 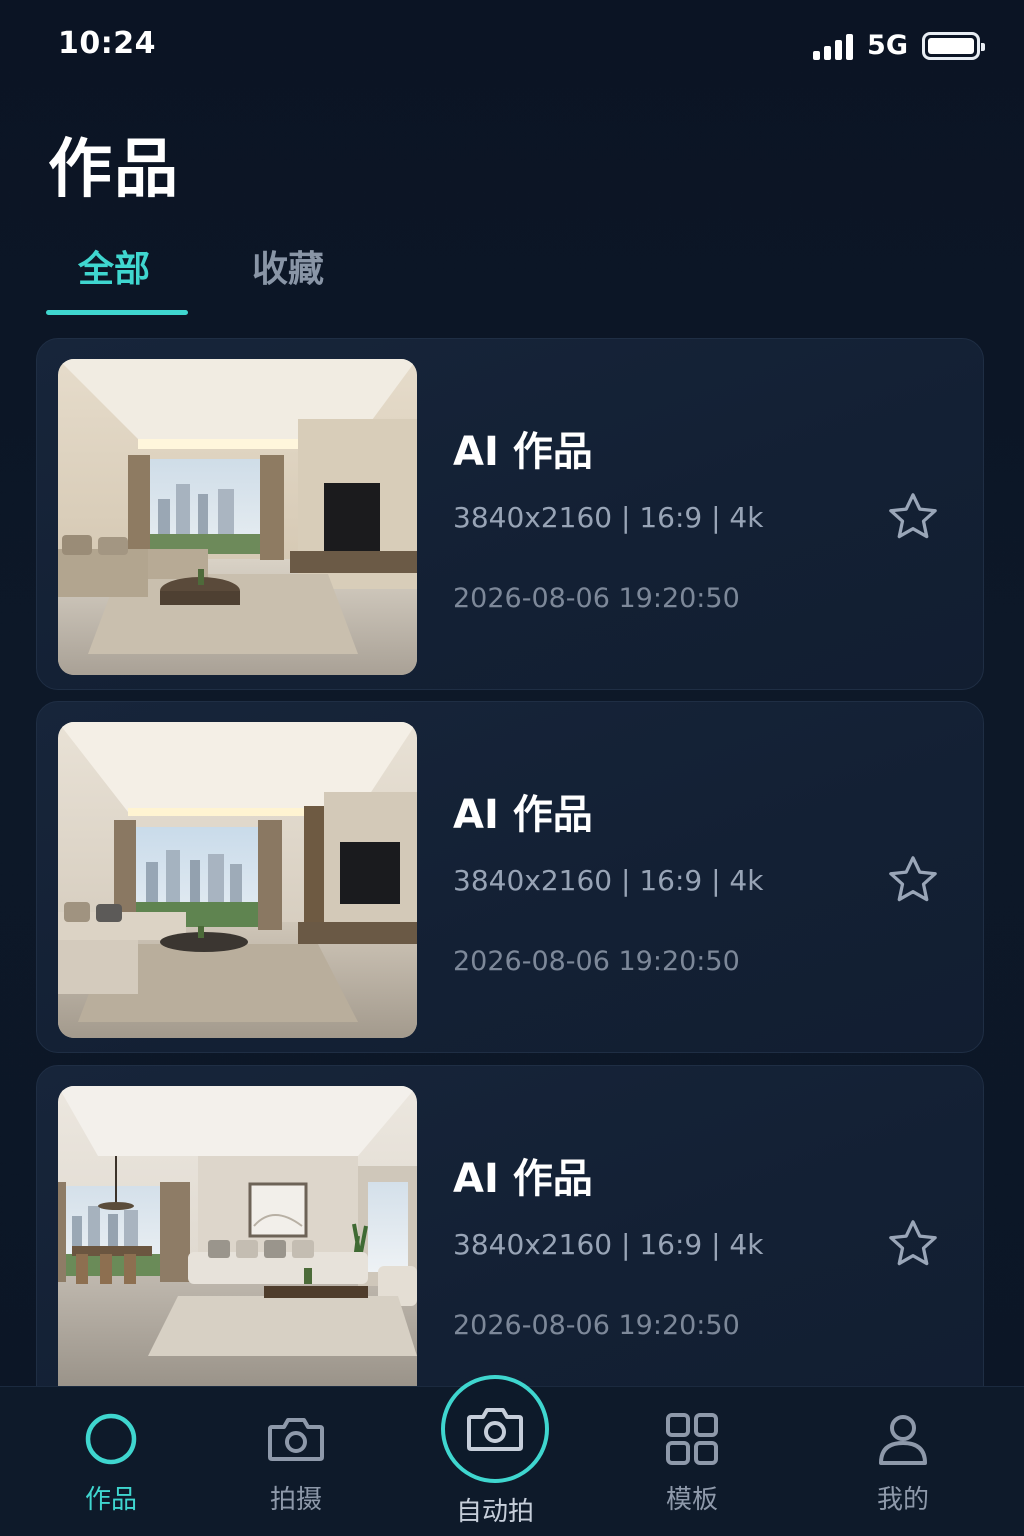 What do you see at coordinates (114, 170) in the screenshot?
I see `page-title: 作品` at bounding box center [114, 170].